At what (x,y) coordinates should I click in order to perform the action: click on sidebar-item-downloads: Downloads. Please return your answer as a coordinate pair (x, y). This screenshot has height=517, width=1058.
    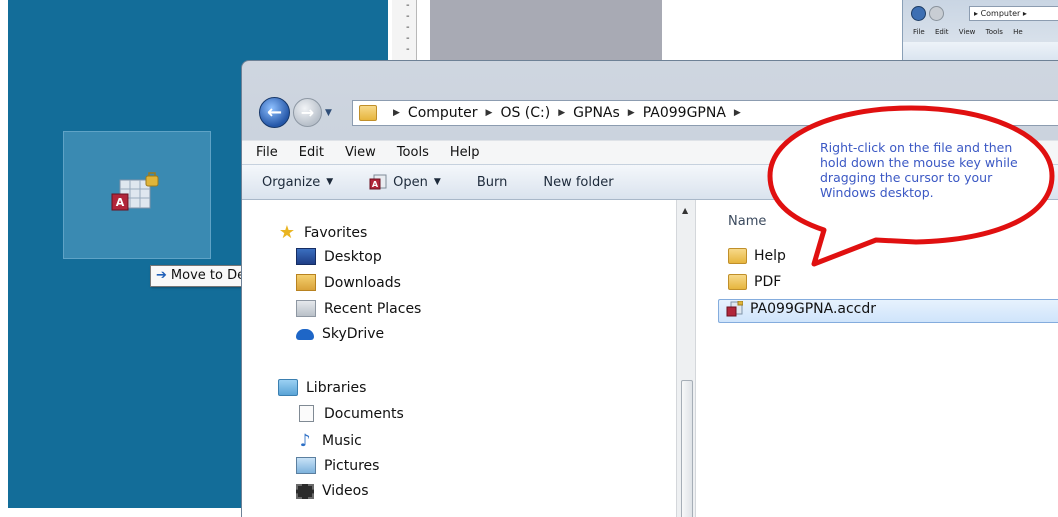
    Looking at the image, I should click on (348, 282).